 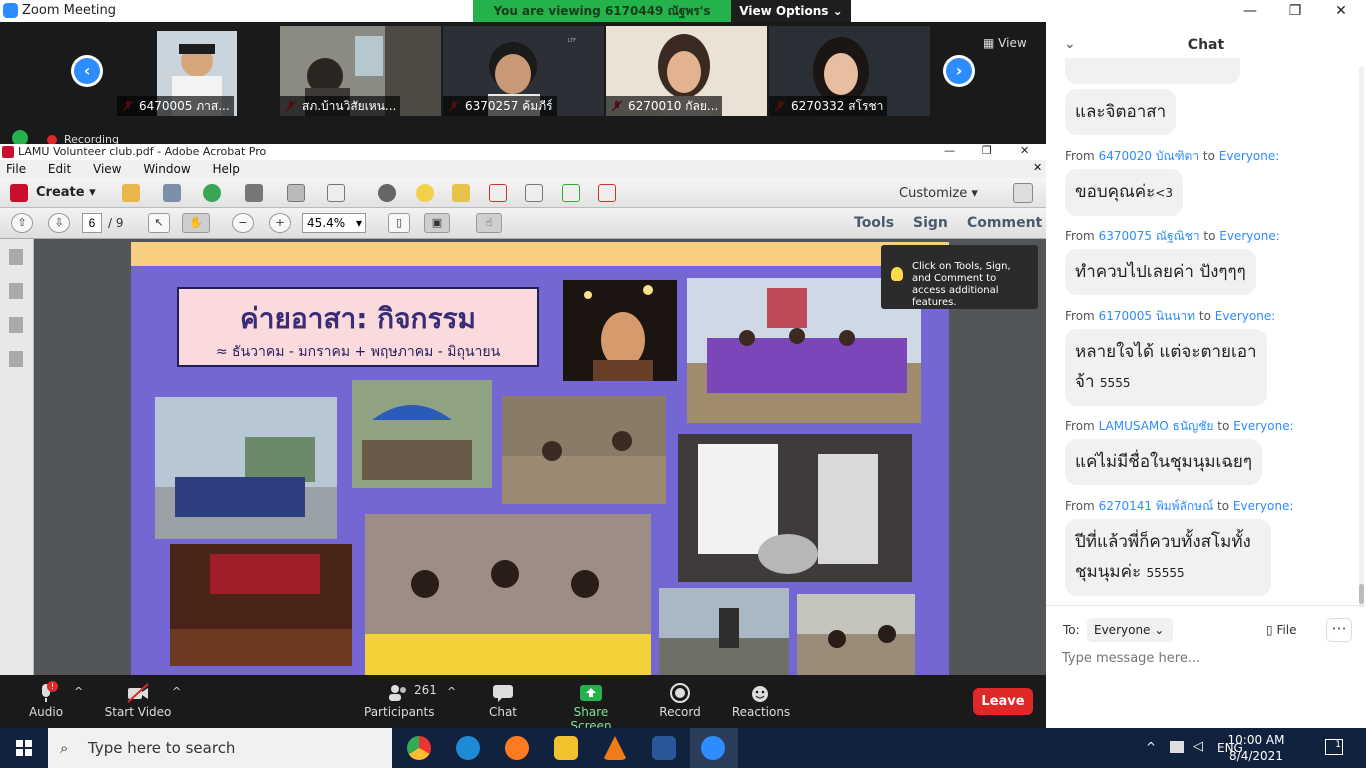 I want to click on close-document-icon: ✕, so click(x=1037, y=167).